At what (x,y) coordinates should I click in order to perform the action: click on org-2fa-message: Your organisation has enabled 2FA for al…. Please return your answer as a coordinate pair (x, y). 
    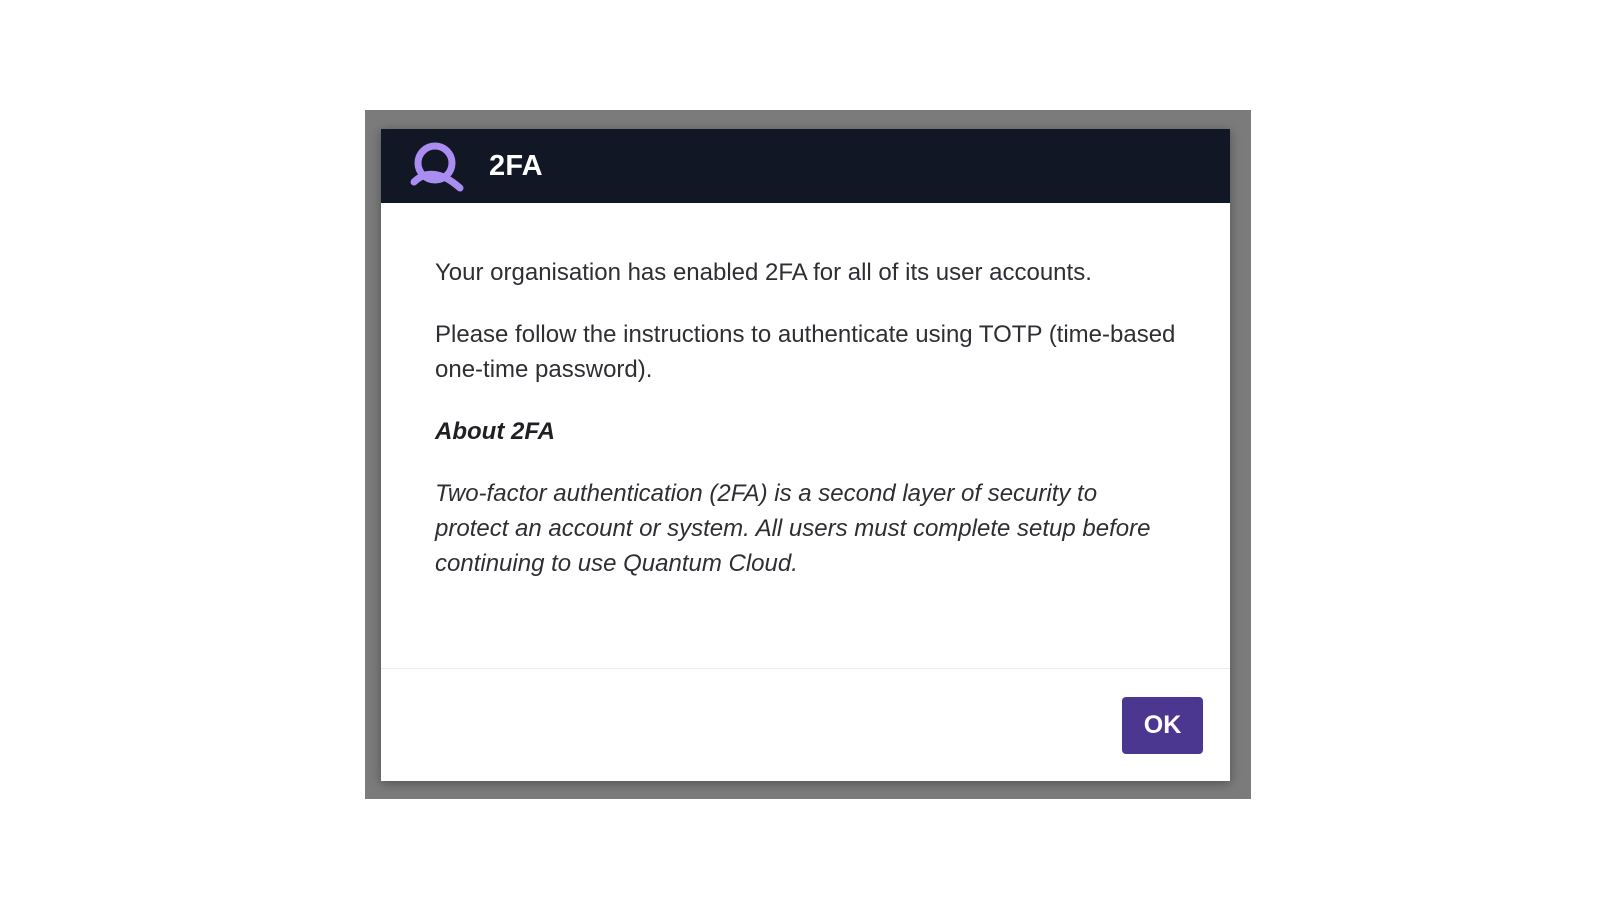
    Looking at the image, I should click on (763, 272).